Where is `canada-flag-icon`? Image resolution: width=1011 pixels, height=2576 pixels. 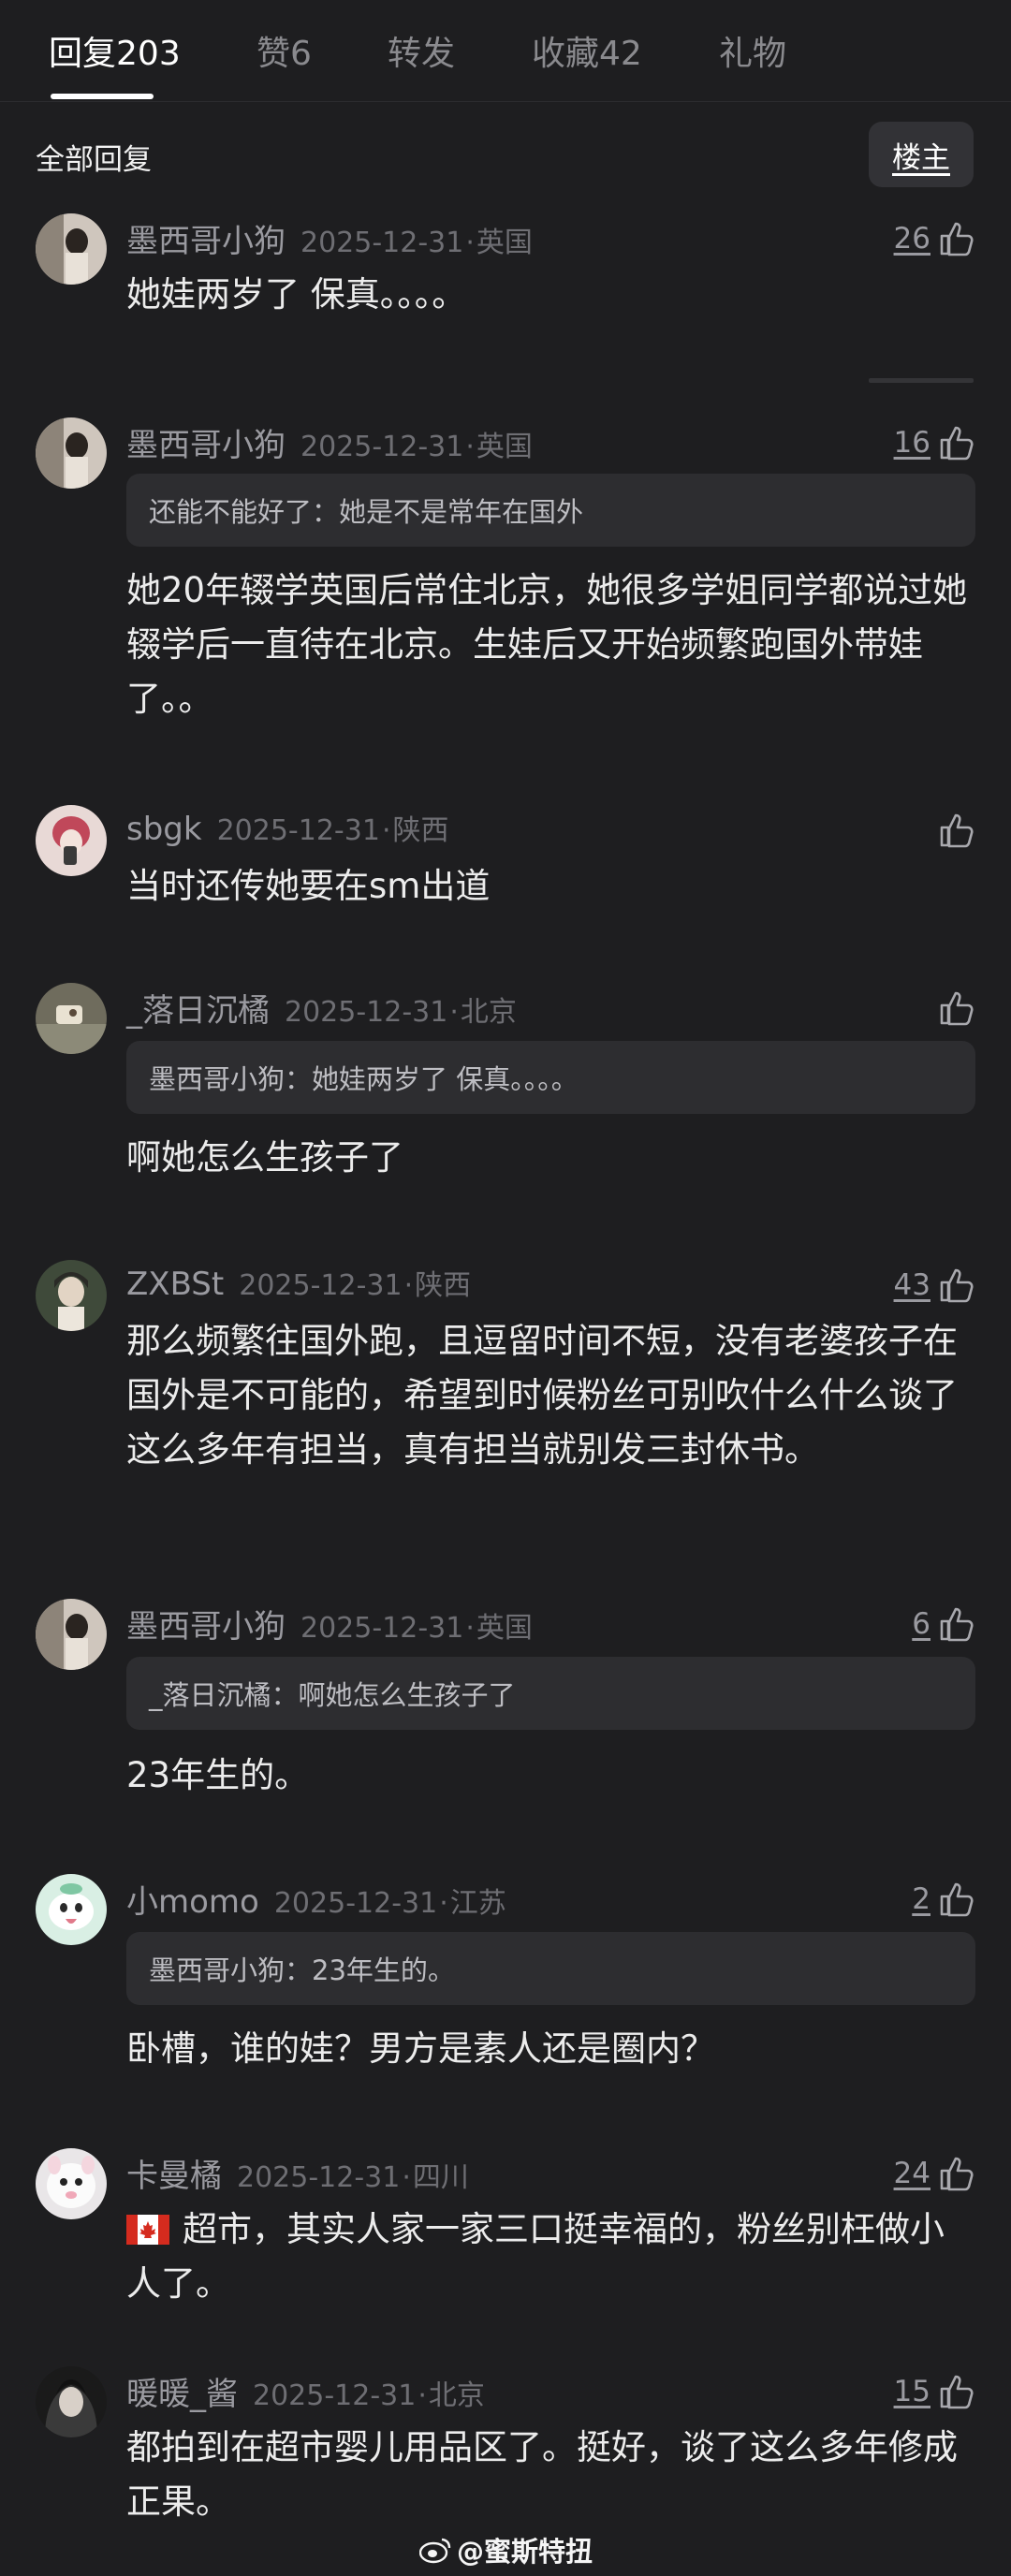 canada-flag-icon is located at coordinates (147, 2230).